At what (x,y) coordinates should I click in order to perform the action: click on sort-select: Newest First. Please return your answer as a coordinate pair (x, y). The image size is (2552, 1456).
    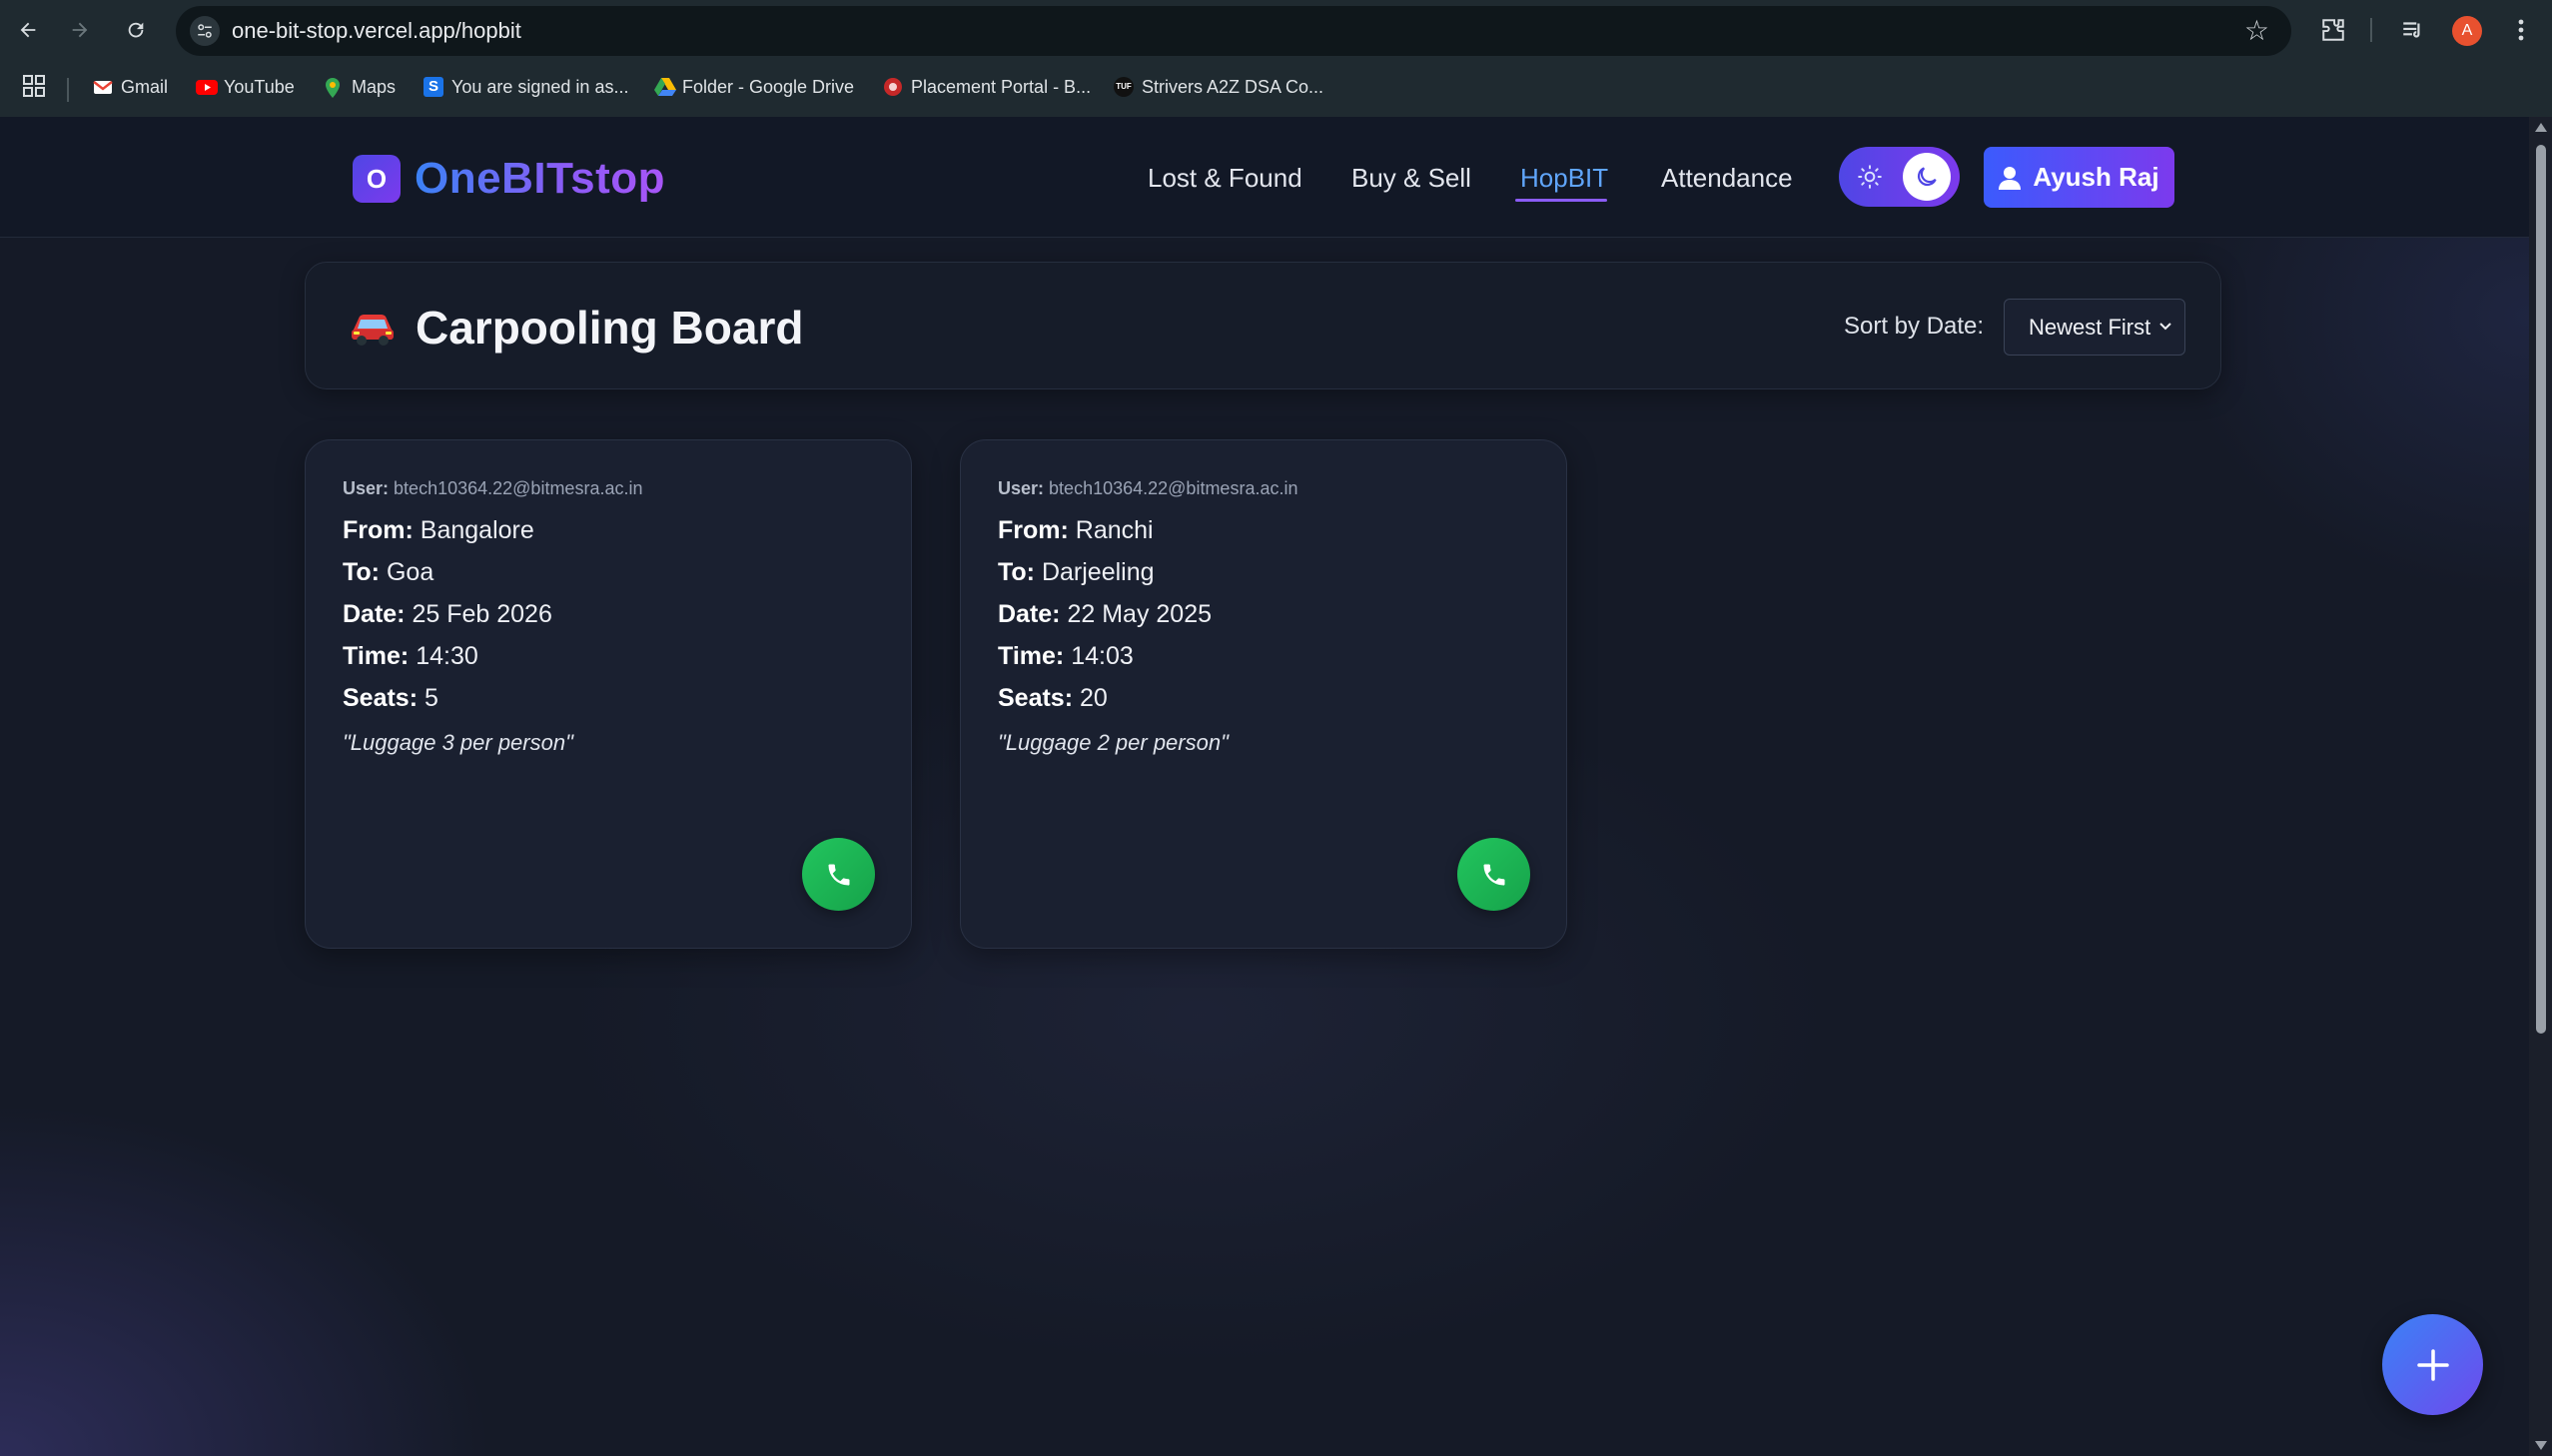
    Looking at the image, I should click on (2094, 327).